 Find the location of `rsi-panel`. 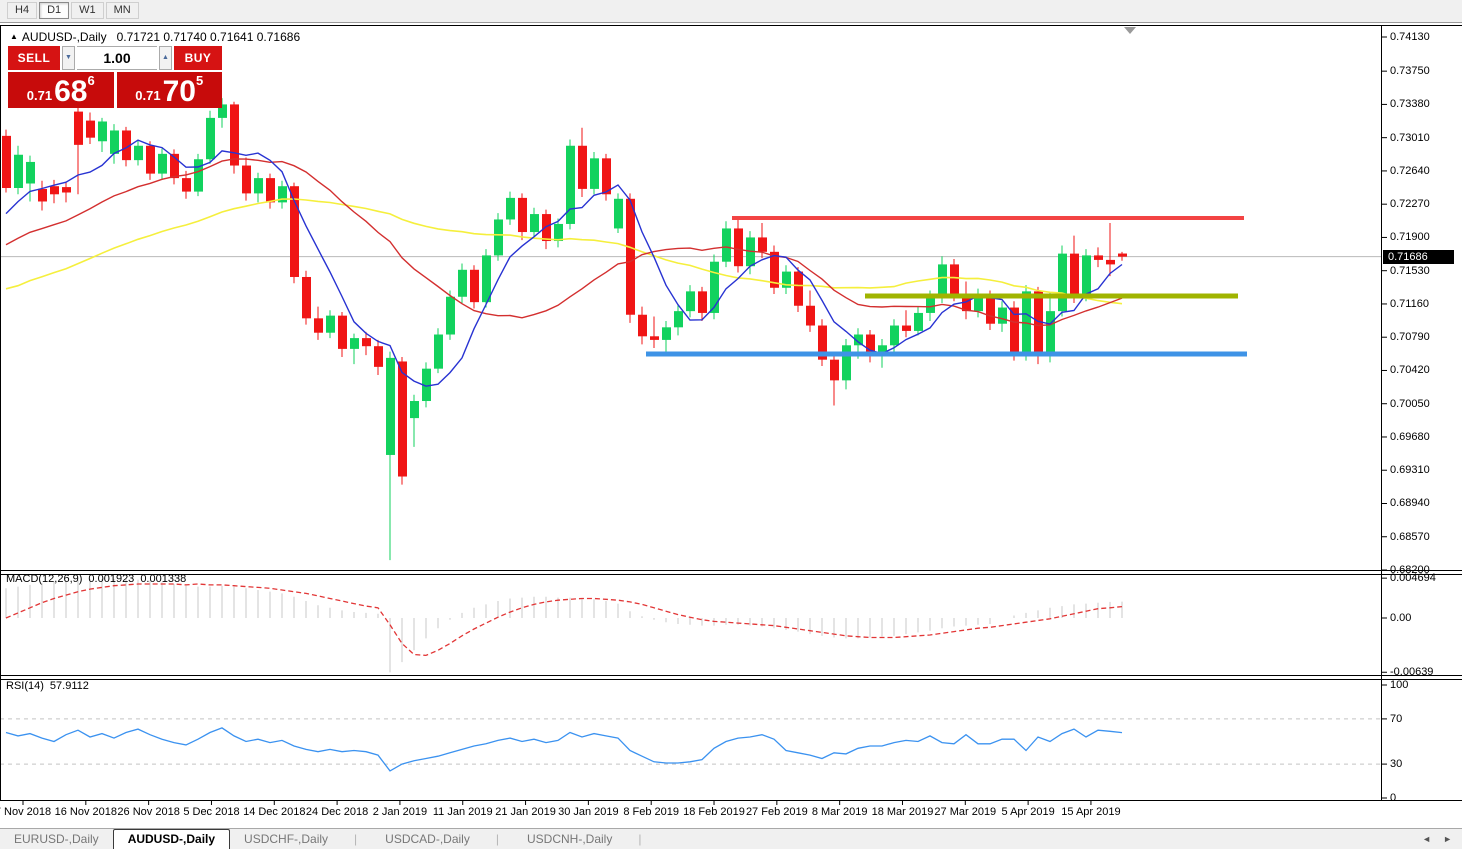

rsi-panel is located at coordinates (690, 745).